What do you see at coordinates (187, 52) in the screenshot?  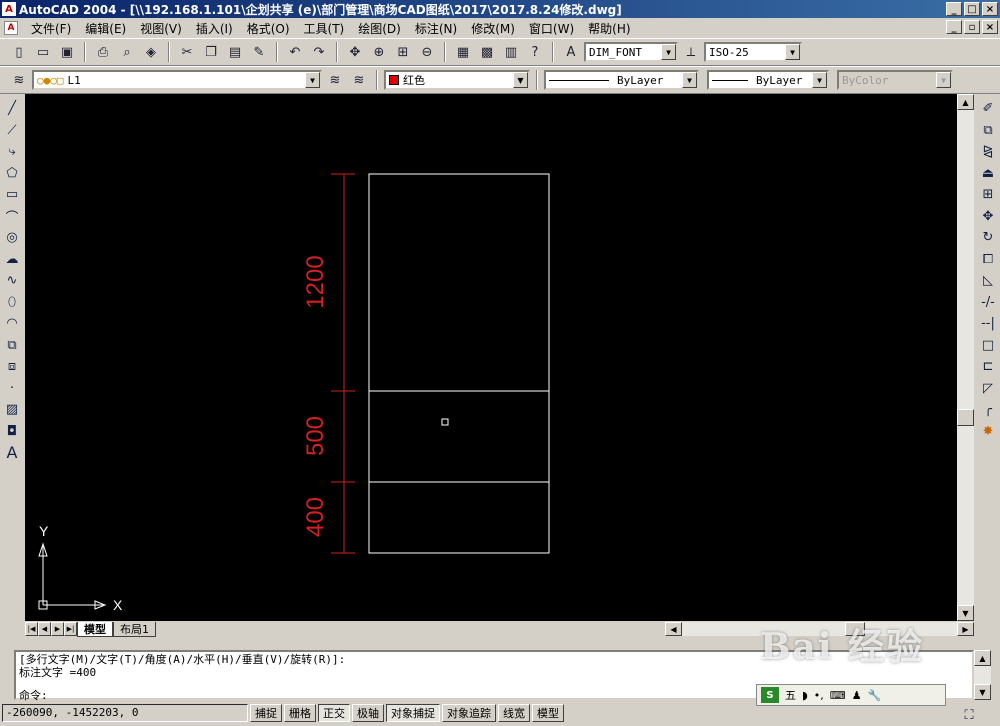 I see `cut-icon: ✂` at bounding box center [187, 52].